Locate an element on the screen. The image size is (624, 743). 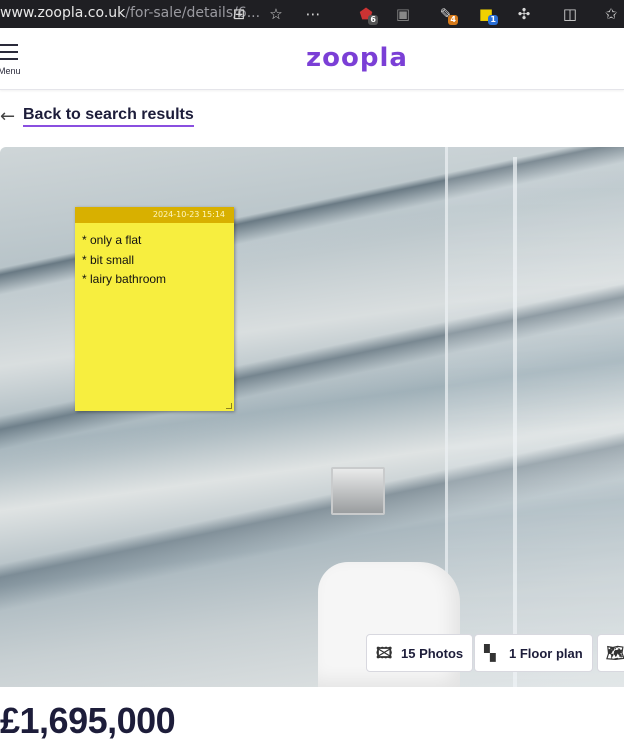
star-icon: ☆ is located at coordinates (276, 14).